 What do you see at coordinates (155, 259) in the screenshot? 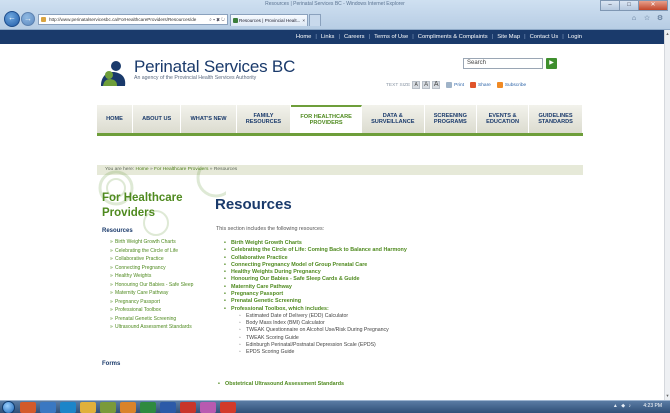
I see `sidebar-item-collaborative-practice: Collaborative Practice` at bounding box center [155, 259].